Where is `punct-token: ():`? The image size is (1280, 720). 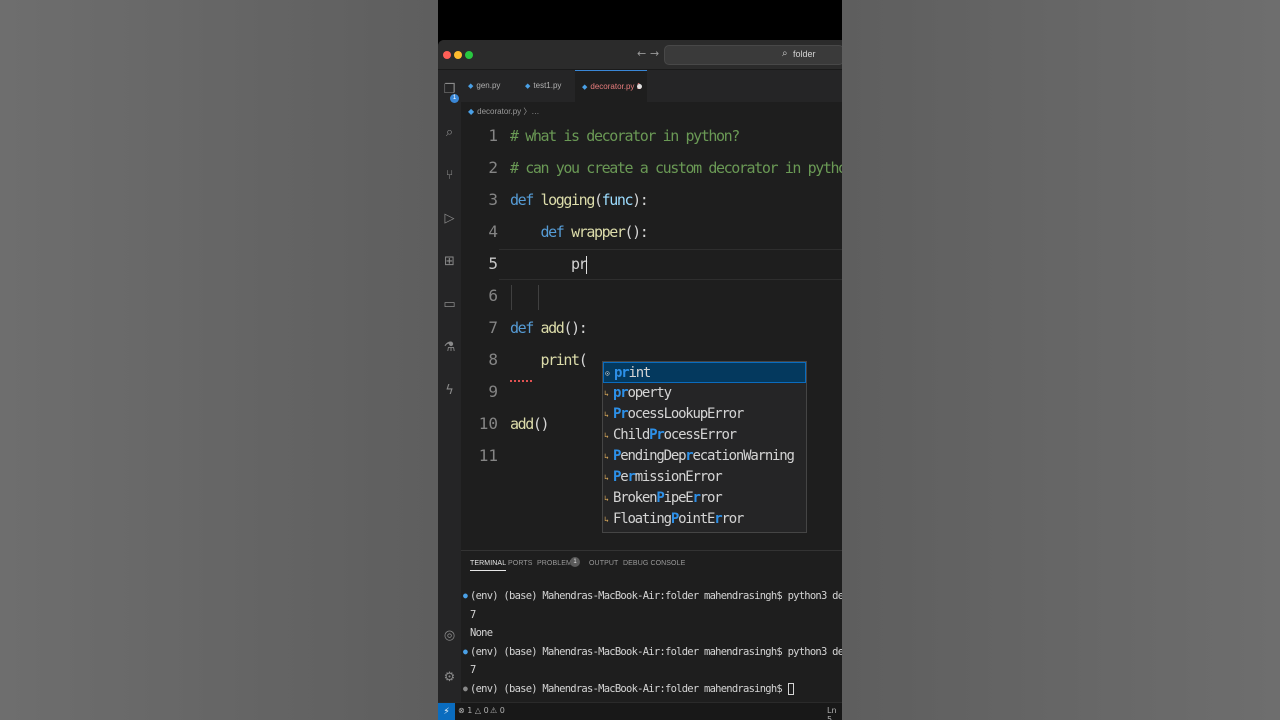
punct-token: (): is located at coordinates (636, 232).